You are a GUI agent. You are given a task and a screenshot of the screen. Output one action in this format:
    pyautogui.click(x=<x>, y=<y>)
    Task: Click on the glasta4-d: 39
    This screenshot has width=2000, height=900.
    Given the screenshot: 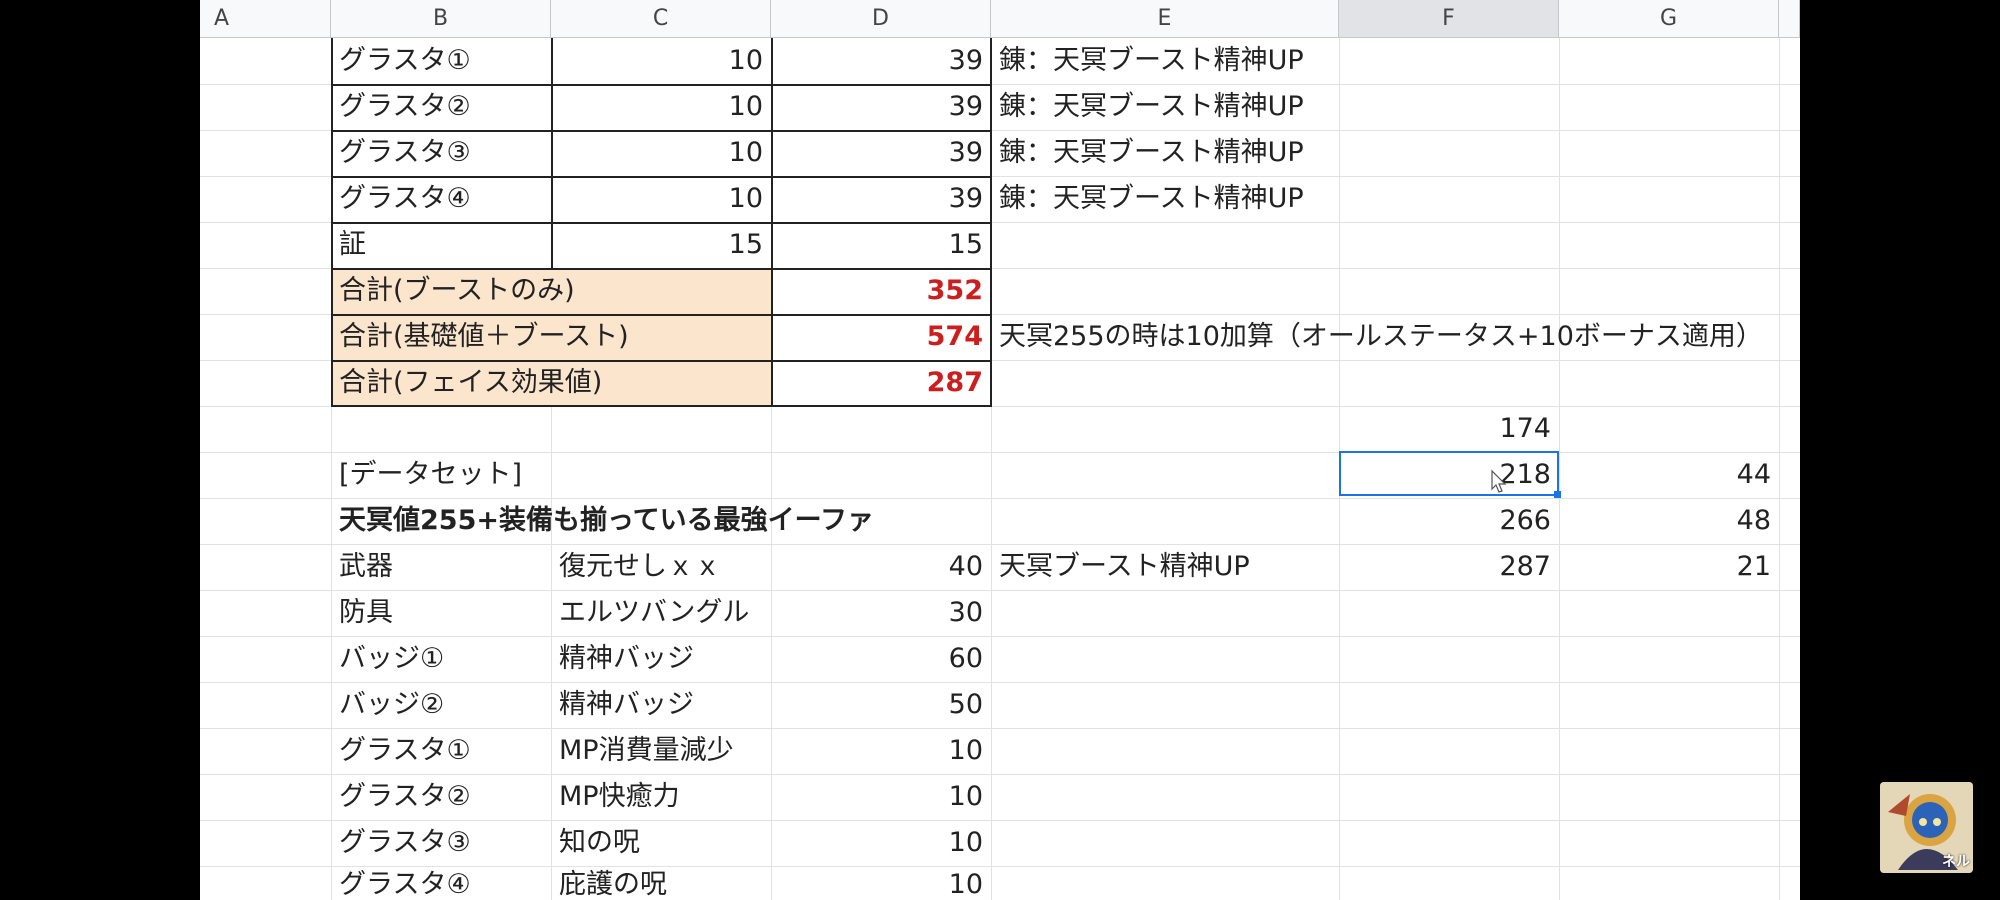 What is the action you would take?
    pyautogui.click(x=881, y=199)
    